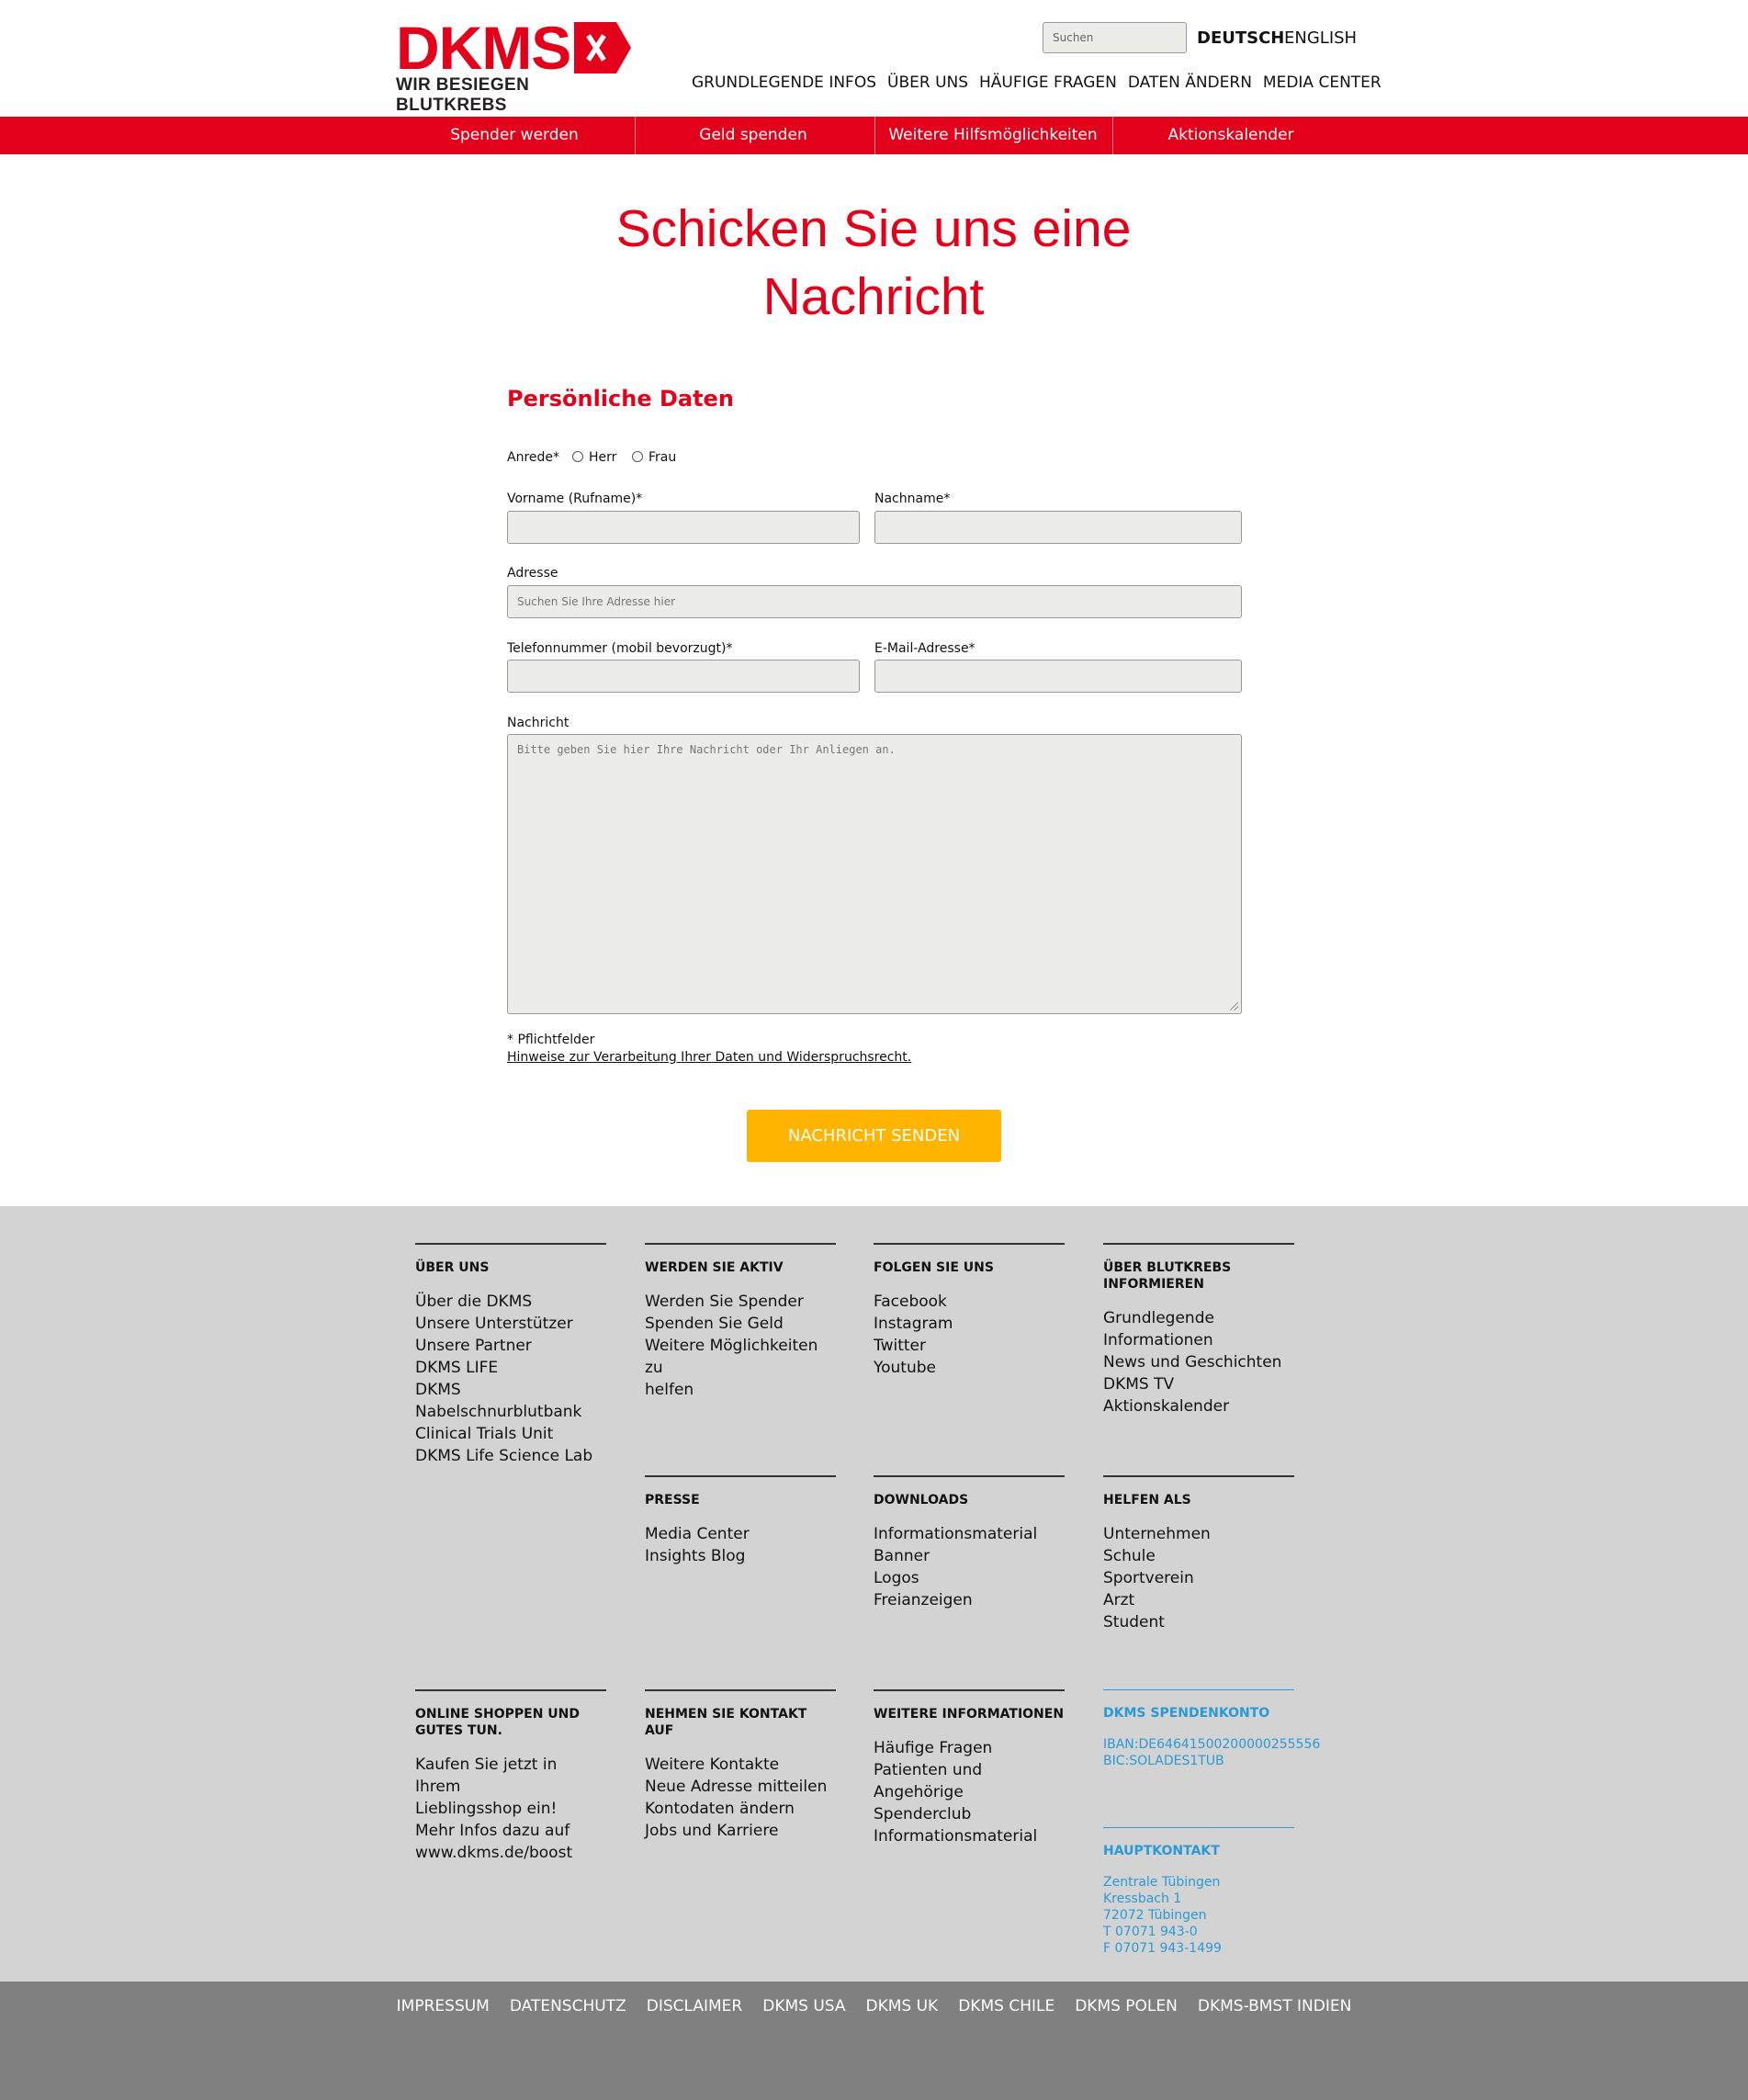 The height and width of the screenshot is (2100, 1748). I want to click on footer-link: Insights Blog, so click(740, 1556).